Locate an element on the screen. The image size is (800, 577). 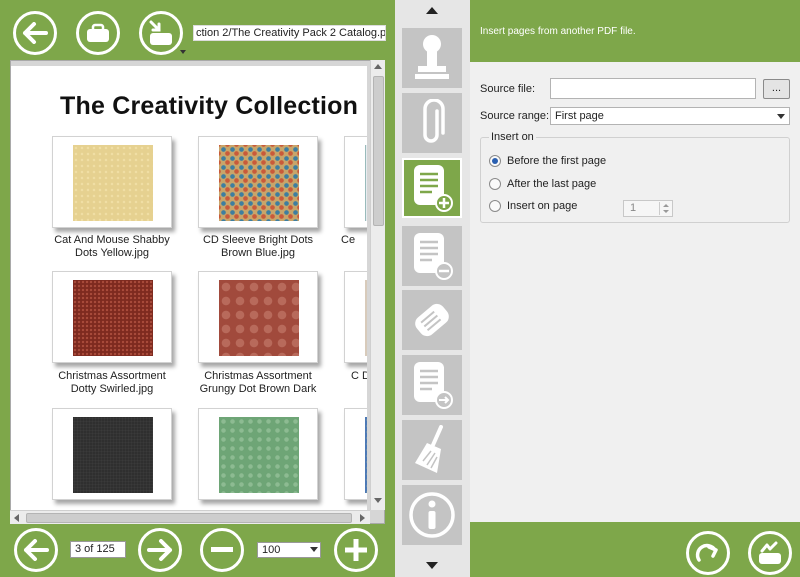
insert-pages-tool-button is located at coordinates (432, 188).